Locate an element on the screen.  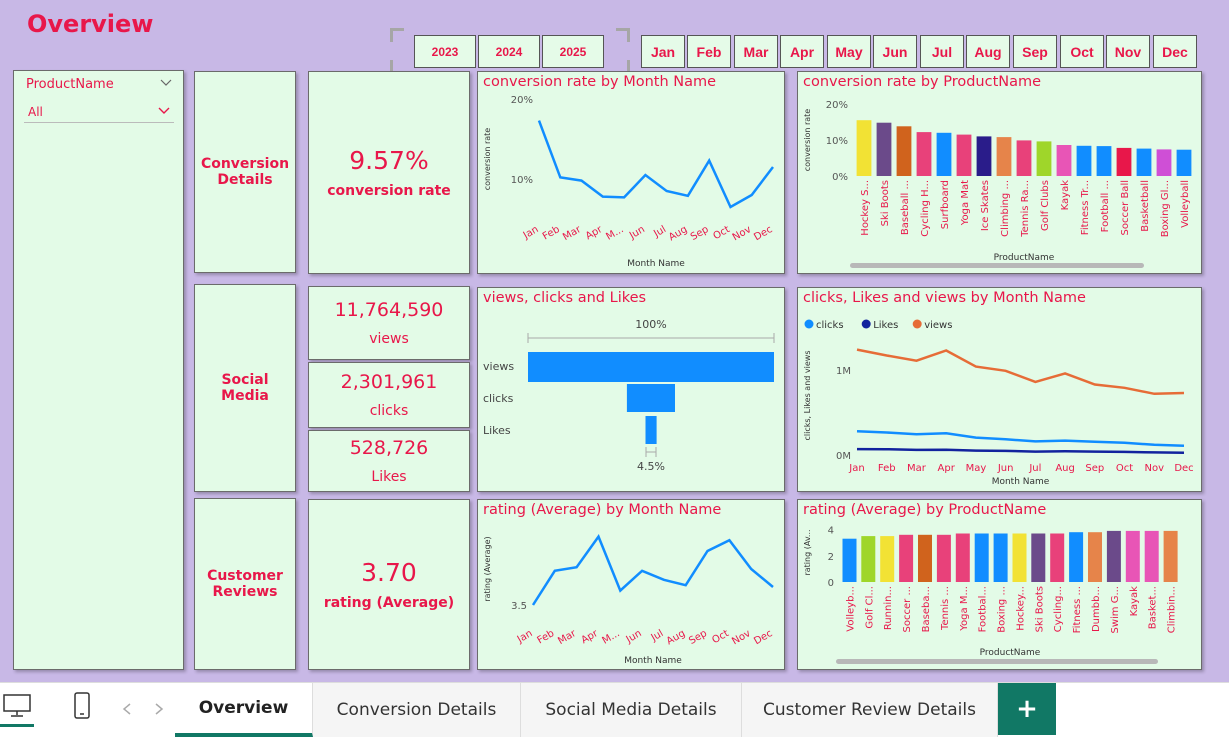
month-button-sep: Sep is located at coordinates (1035, 51).